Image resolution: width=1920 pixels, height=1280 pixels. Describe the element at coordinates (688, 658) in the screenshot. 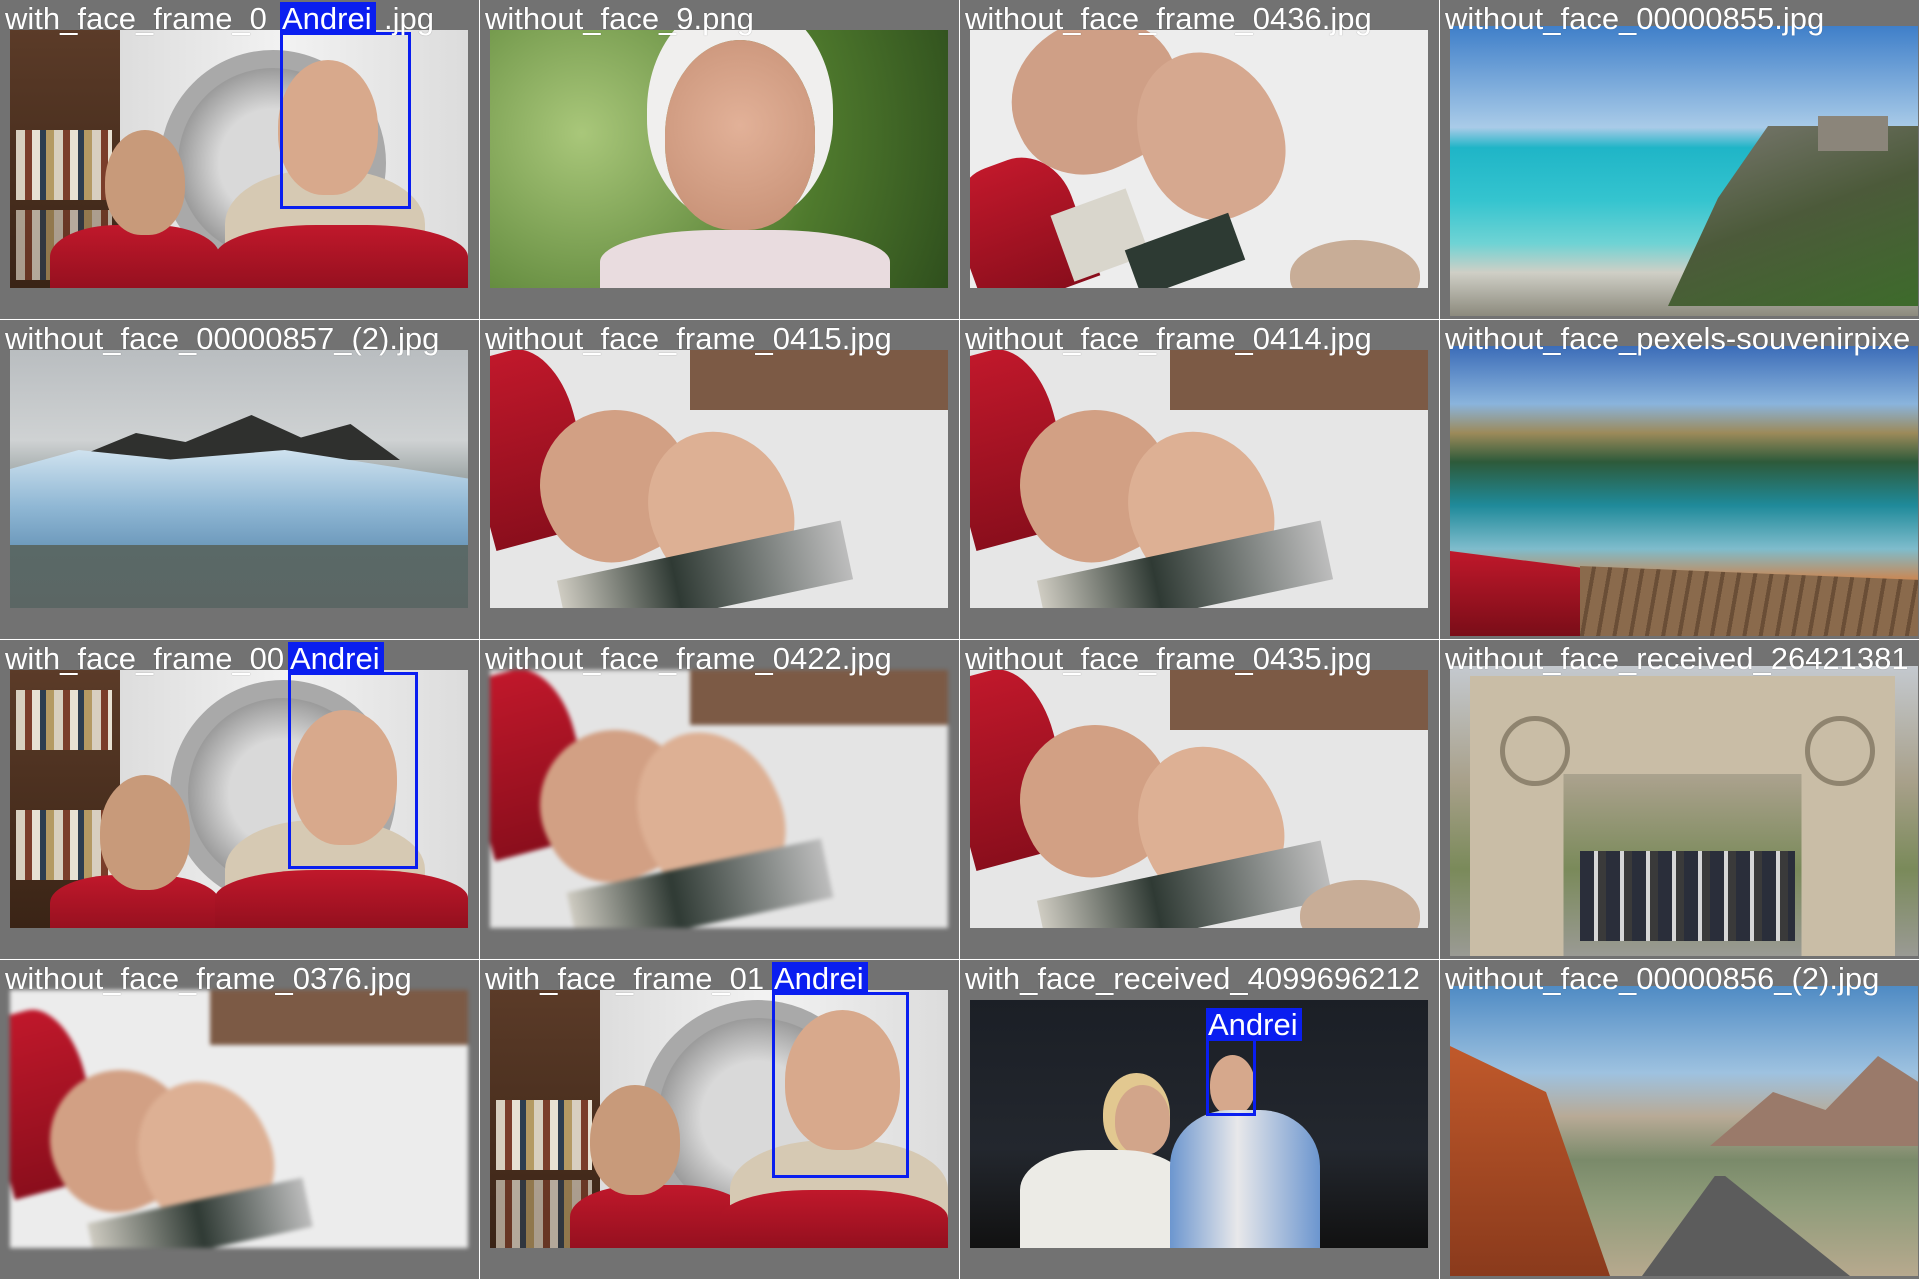

I see `tile-caption: without_face_frame_0422.jpg` at that location.